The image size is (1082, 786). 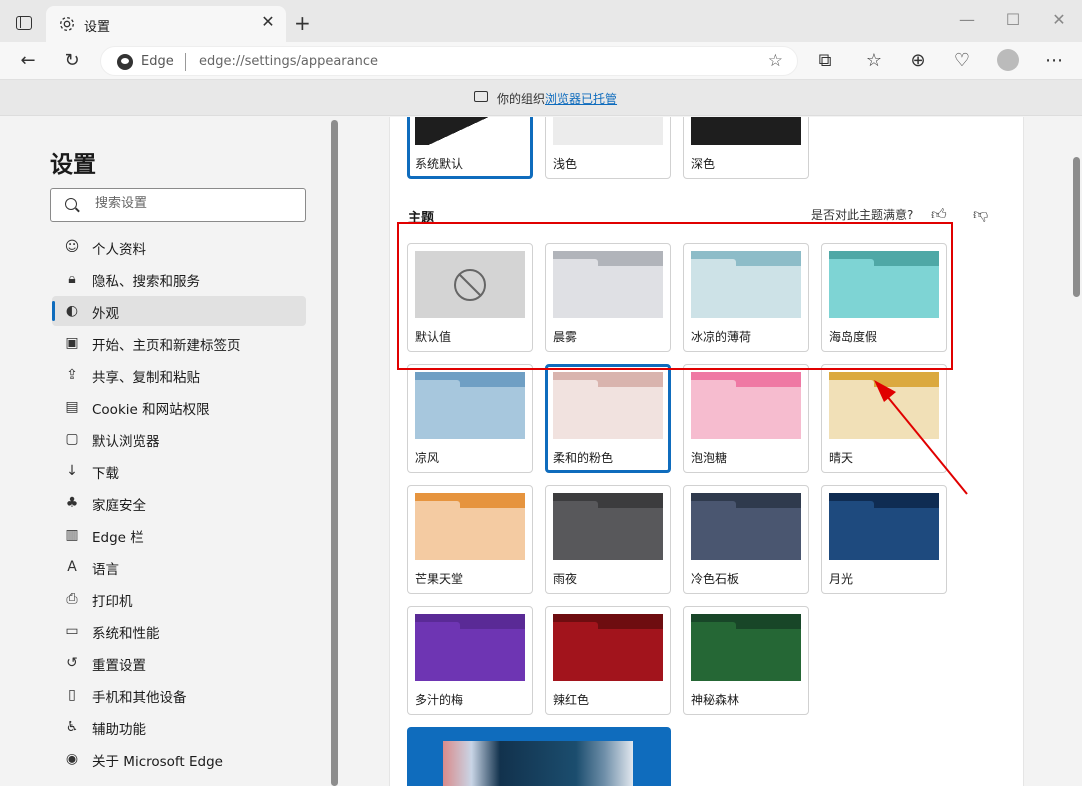 I want to click on theme-label: 海岛度假, so click(x=853, y=337).